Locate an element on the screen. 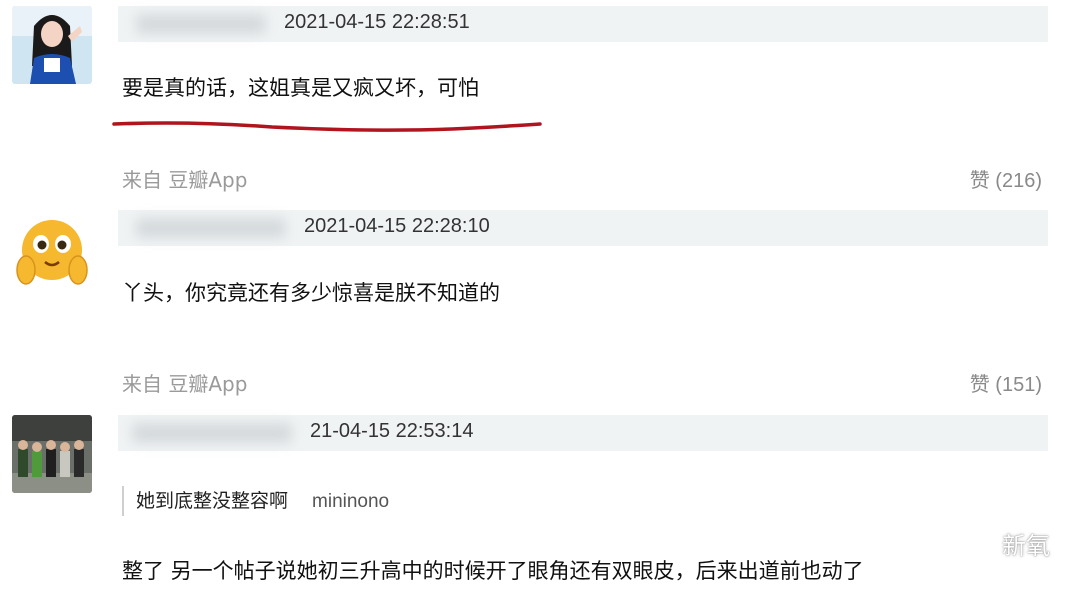 The width and height of the screenshot is (1080, 589). like-button: 赞 (216) is located at coordinates (1006, 178).